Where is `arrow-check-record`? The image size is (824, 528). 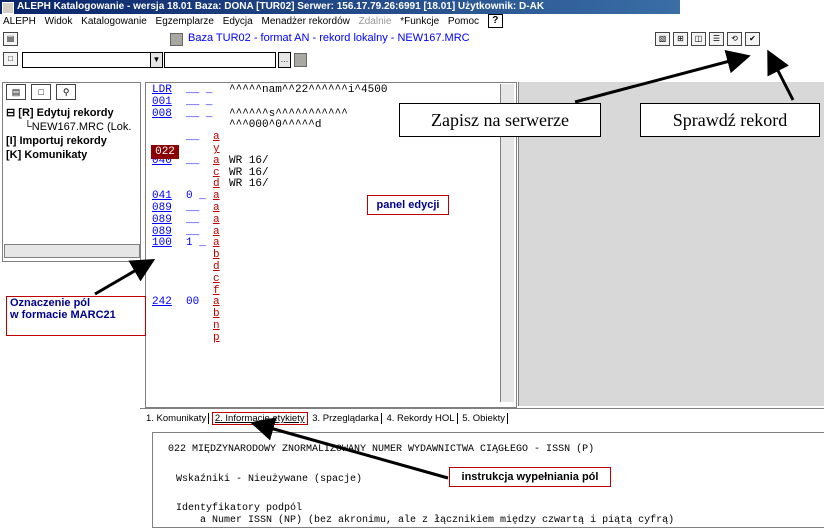
arrow-check-record is located at coordinates (781, 75).